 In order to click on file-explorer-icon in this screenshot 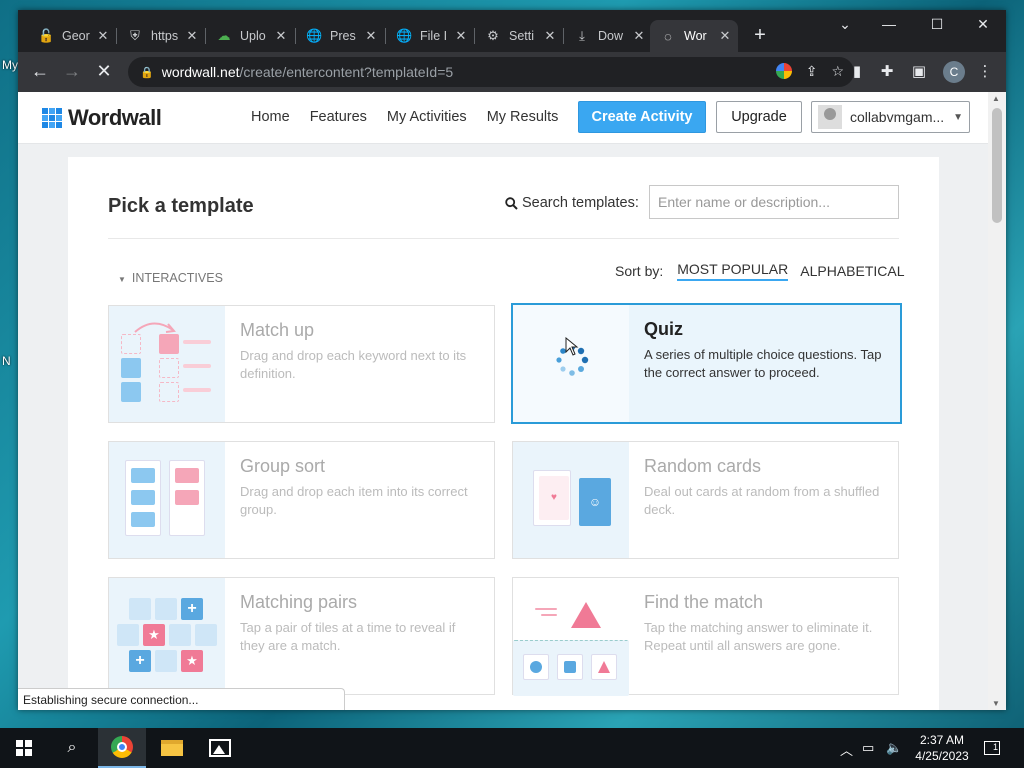, I will do `click(172, 748)`.